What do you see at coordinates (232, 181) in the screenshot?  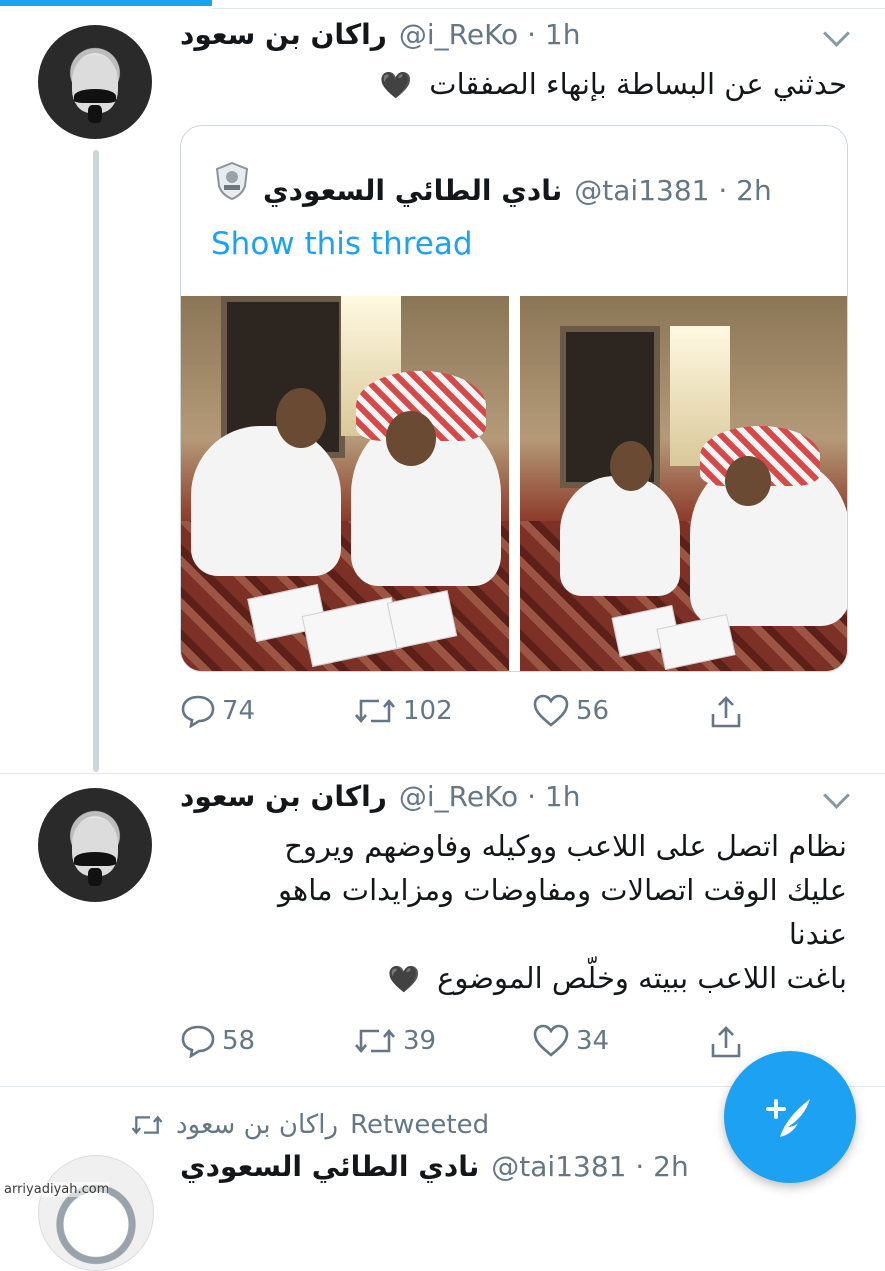 I see `club-crest-icon` at bounding box center [232, 181].